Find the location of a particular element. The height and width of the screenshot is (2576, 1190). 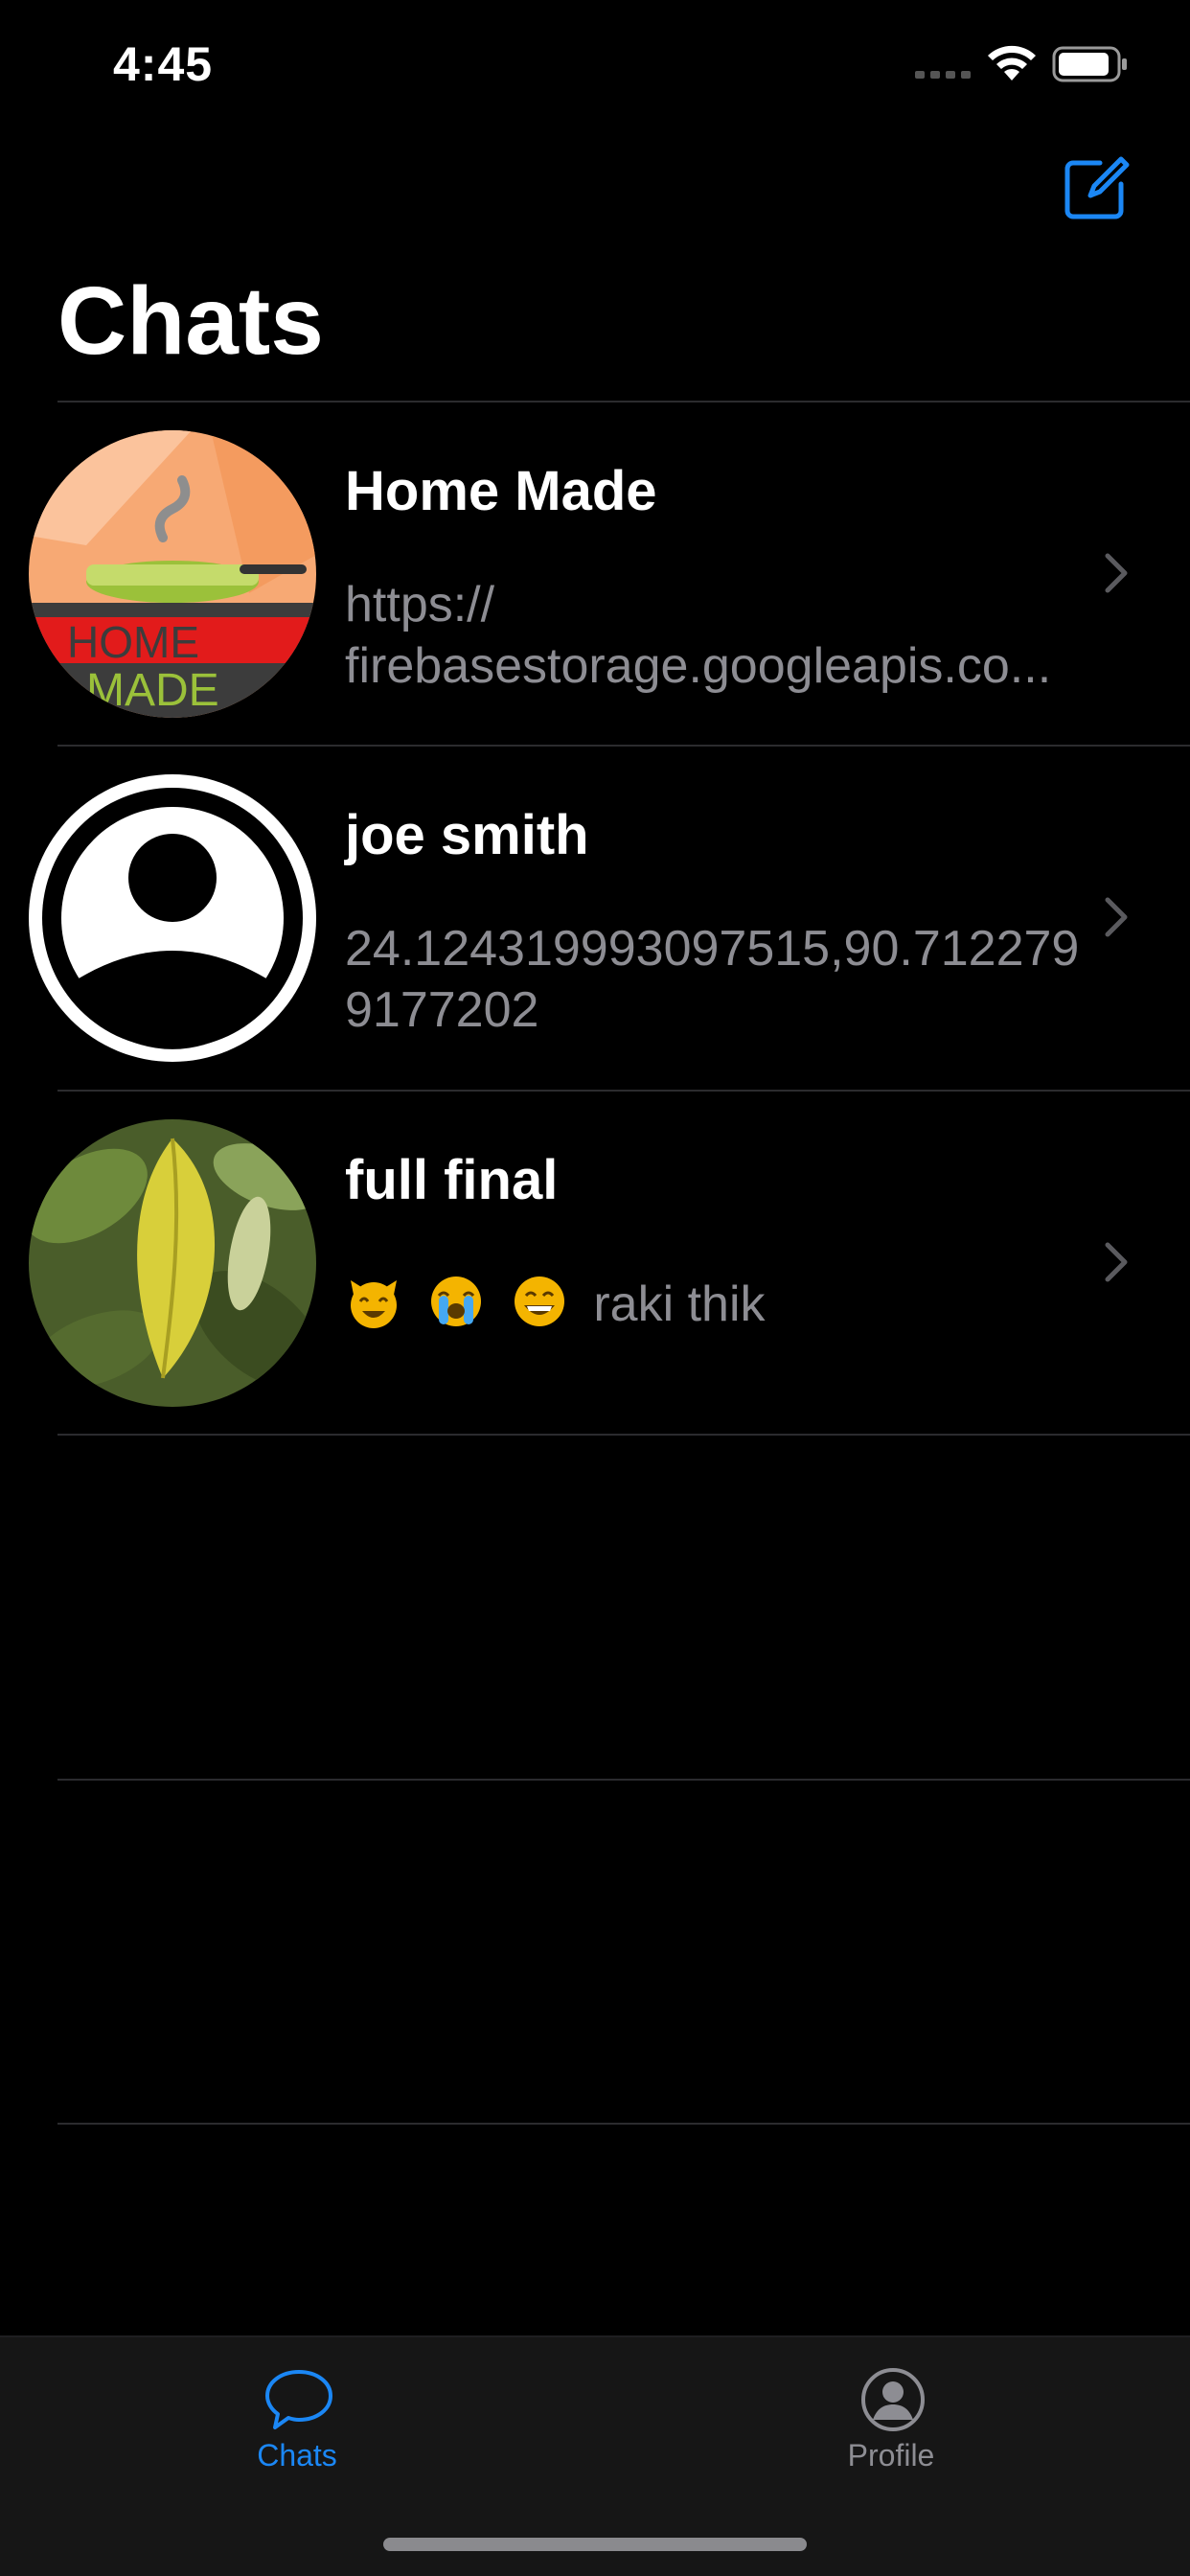

chat-preview: raki thik is located at coordinates (718, 1304).